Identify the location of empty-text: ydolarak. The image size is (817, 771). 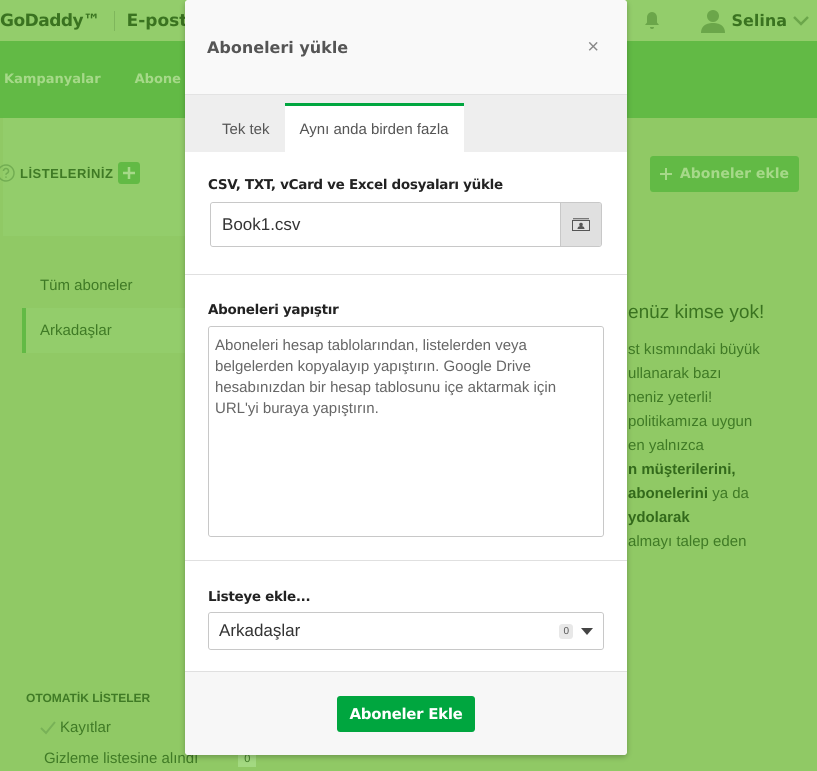
(659, 518).